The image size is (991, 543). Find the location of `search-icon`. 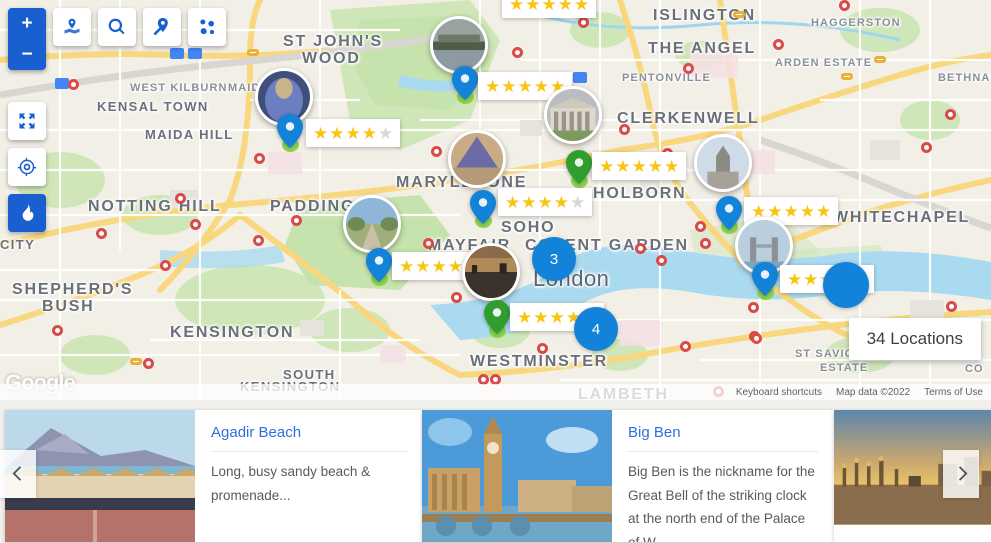

search-icon is located at coordinates (116, 26).